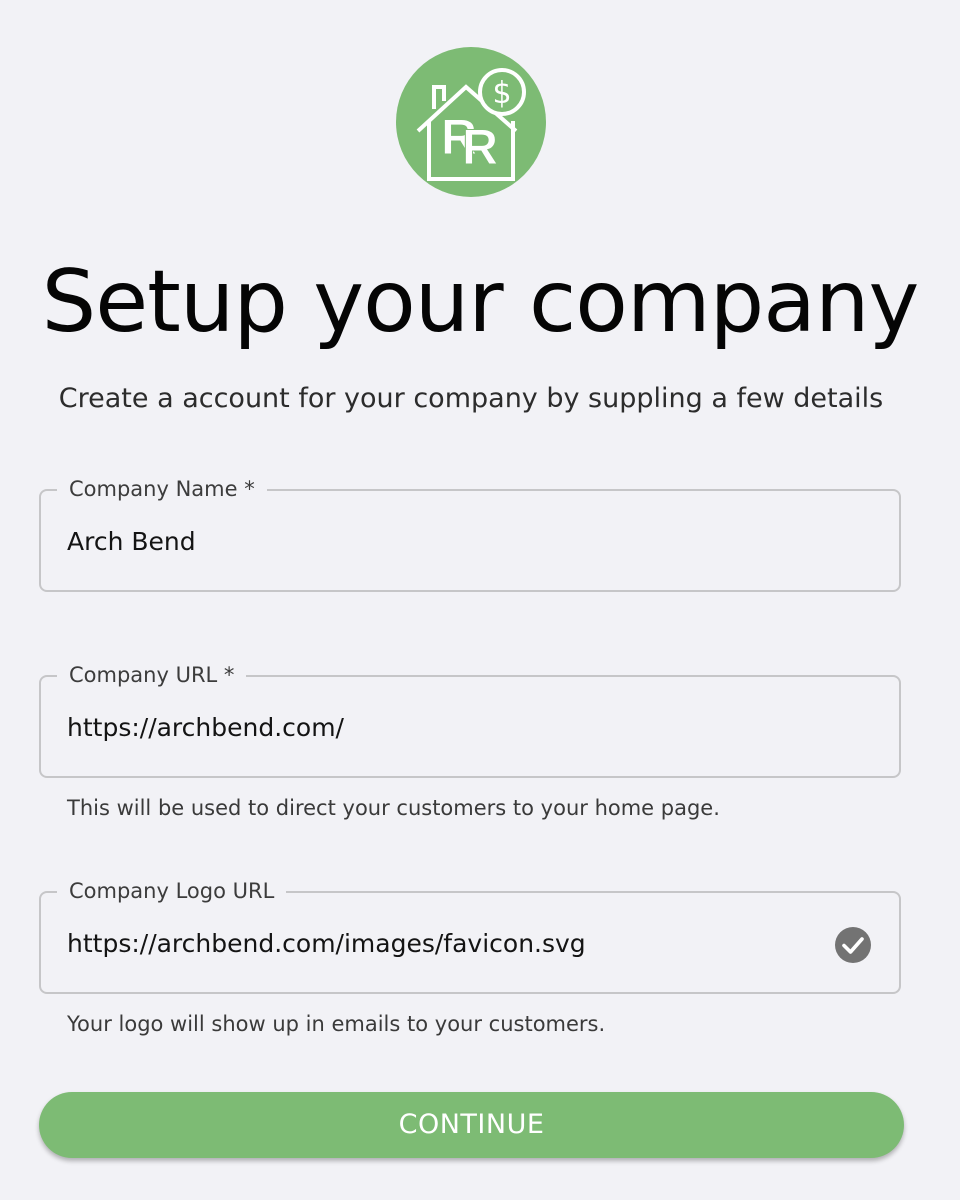  Describe the element at coordinates (480, 302) in the screenshot. I see `page-title: Setup your company` at that location.